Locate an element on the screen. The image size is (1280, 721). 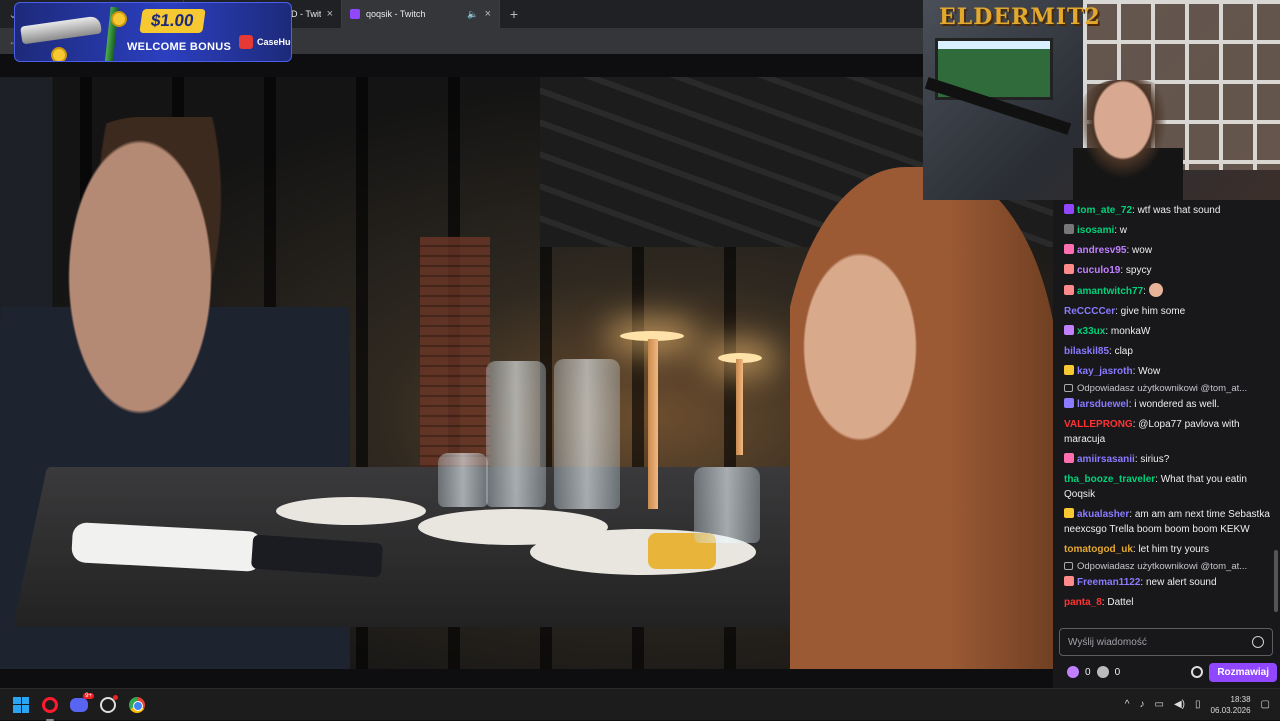
obs-taskbar-button is located at coordinates (108, 705).